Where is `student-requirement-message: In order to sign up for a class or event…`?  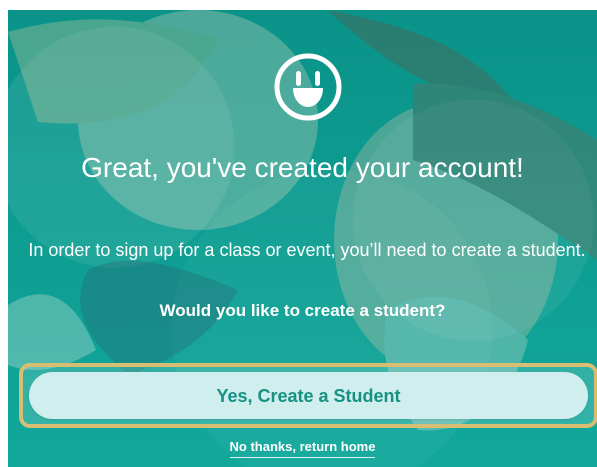
student-requirement-message: In order to sign up for a class or event… is located at coordinates (307, 250).